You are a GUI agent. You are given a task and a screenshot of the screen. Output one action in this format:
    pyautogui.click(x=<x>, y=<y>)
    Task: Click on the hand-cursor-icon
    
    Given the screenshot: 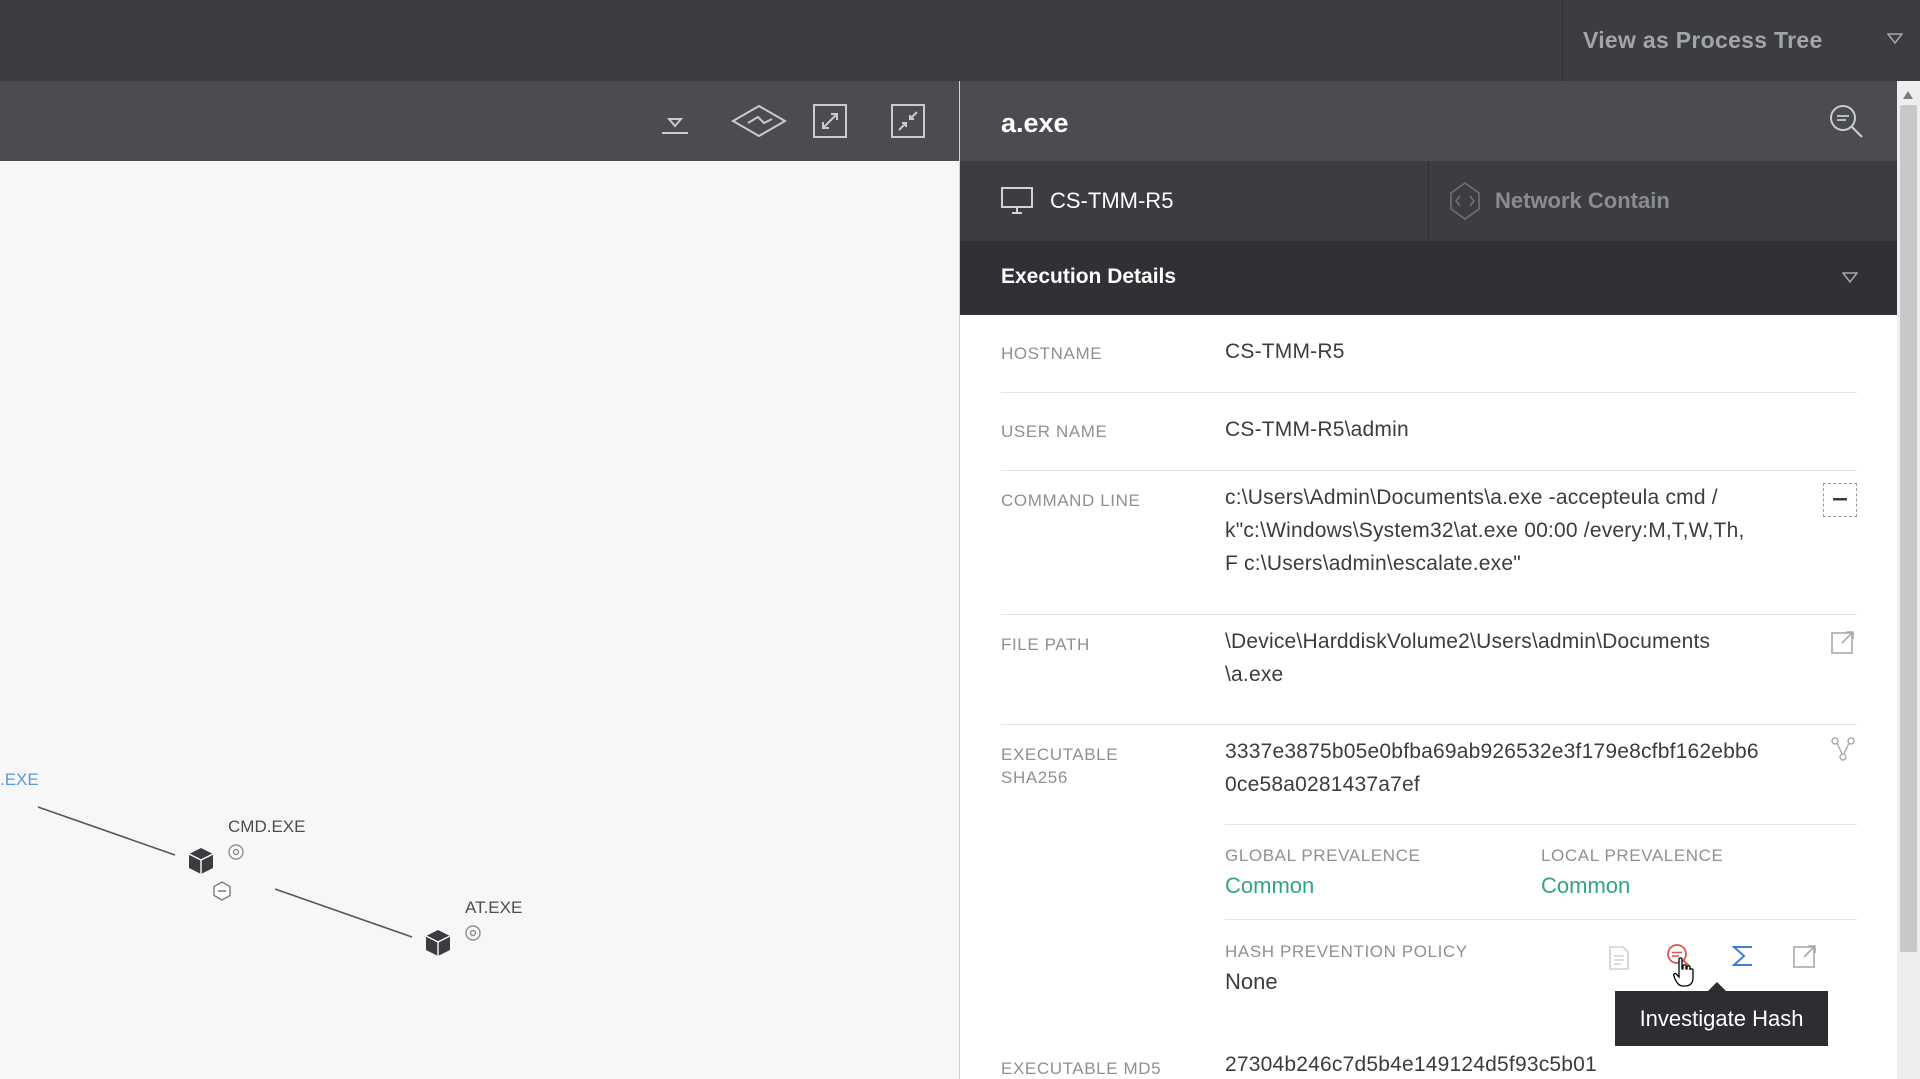 What is the action you would take?
    pyautogui.click(x=1684, y=974)
    